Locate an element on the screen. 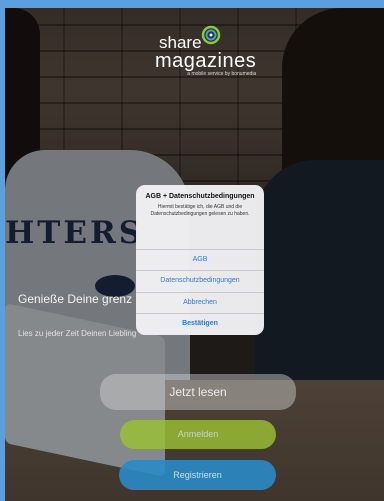  subline-text: Lies zu jeder Zeit Deinen Liebling is located at coordinates (77, 333).